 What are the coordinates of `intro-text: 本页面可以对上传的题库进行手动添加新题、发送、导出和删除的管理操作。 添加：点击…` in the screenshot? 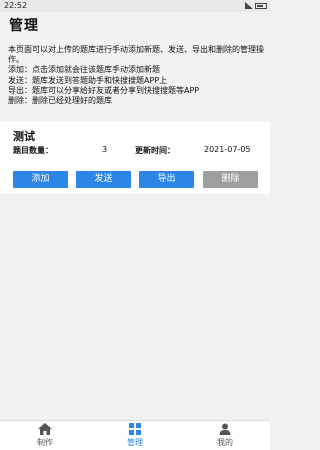 It's located at (136, 75).